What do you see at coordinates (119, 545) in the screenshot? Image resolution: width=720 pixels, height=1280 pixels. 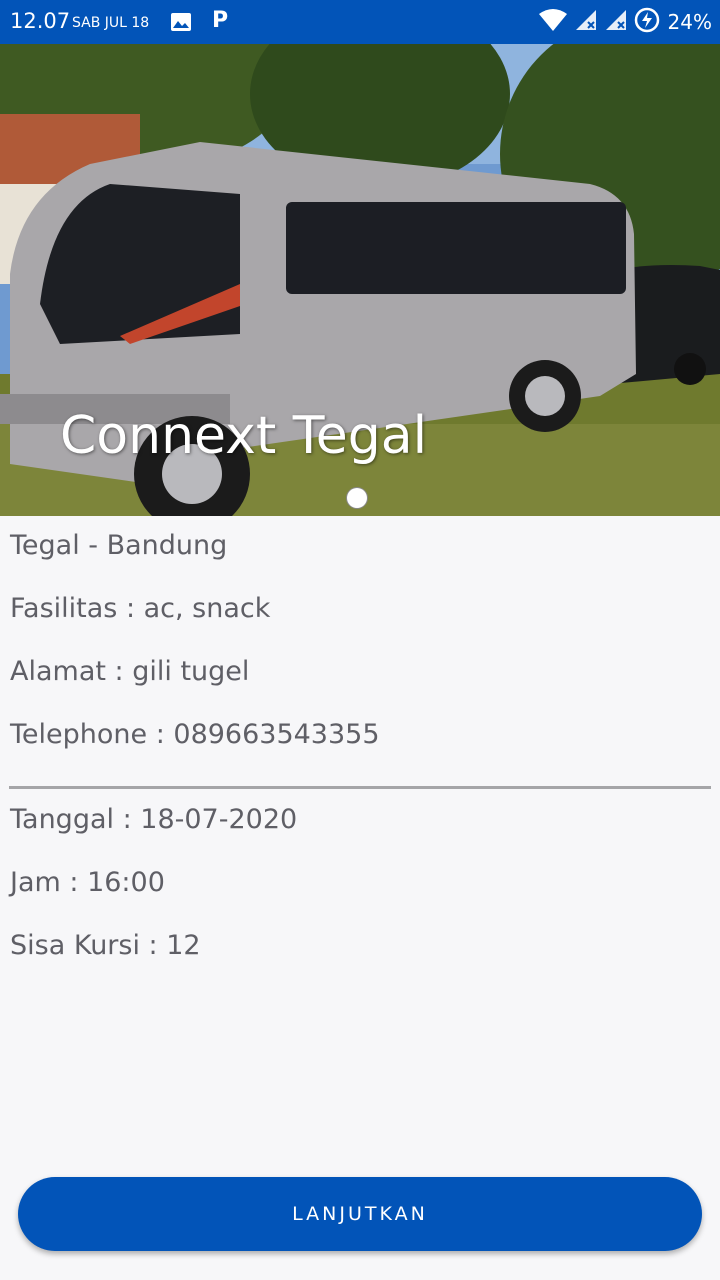 I see `route-text: Tegal - Bandung` at bounding box center [119, 545].